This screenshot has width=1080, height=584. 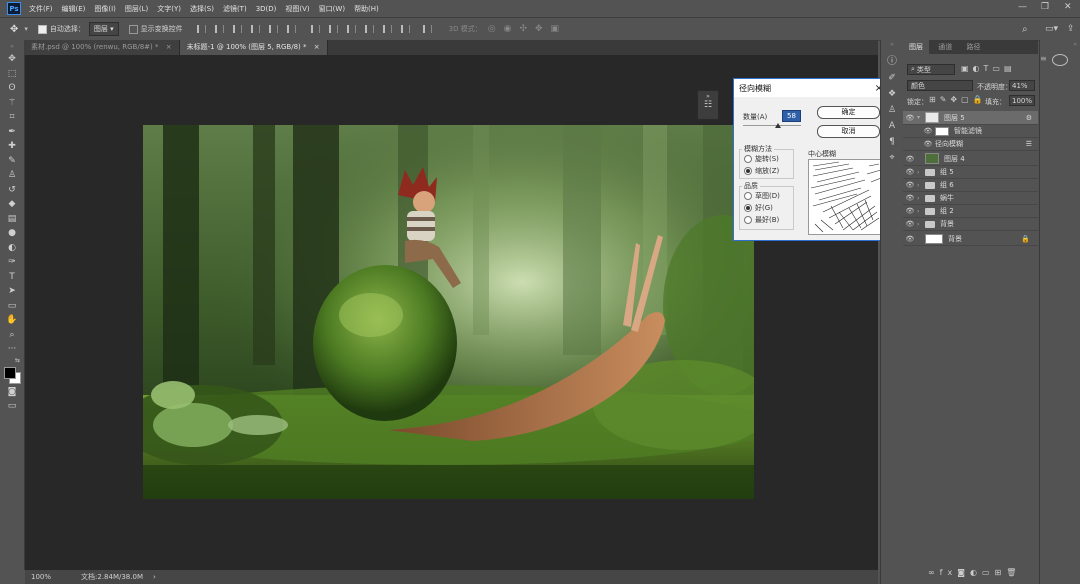 I want to click on tab-document-1: 素材.psd @ 100% (renwu, RGB/8#) * ×, so click(x=102, y=47).